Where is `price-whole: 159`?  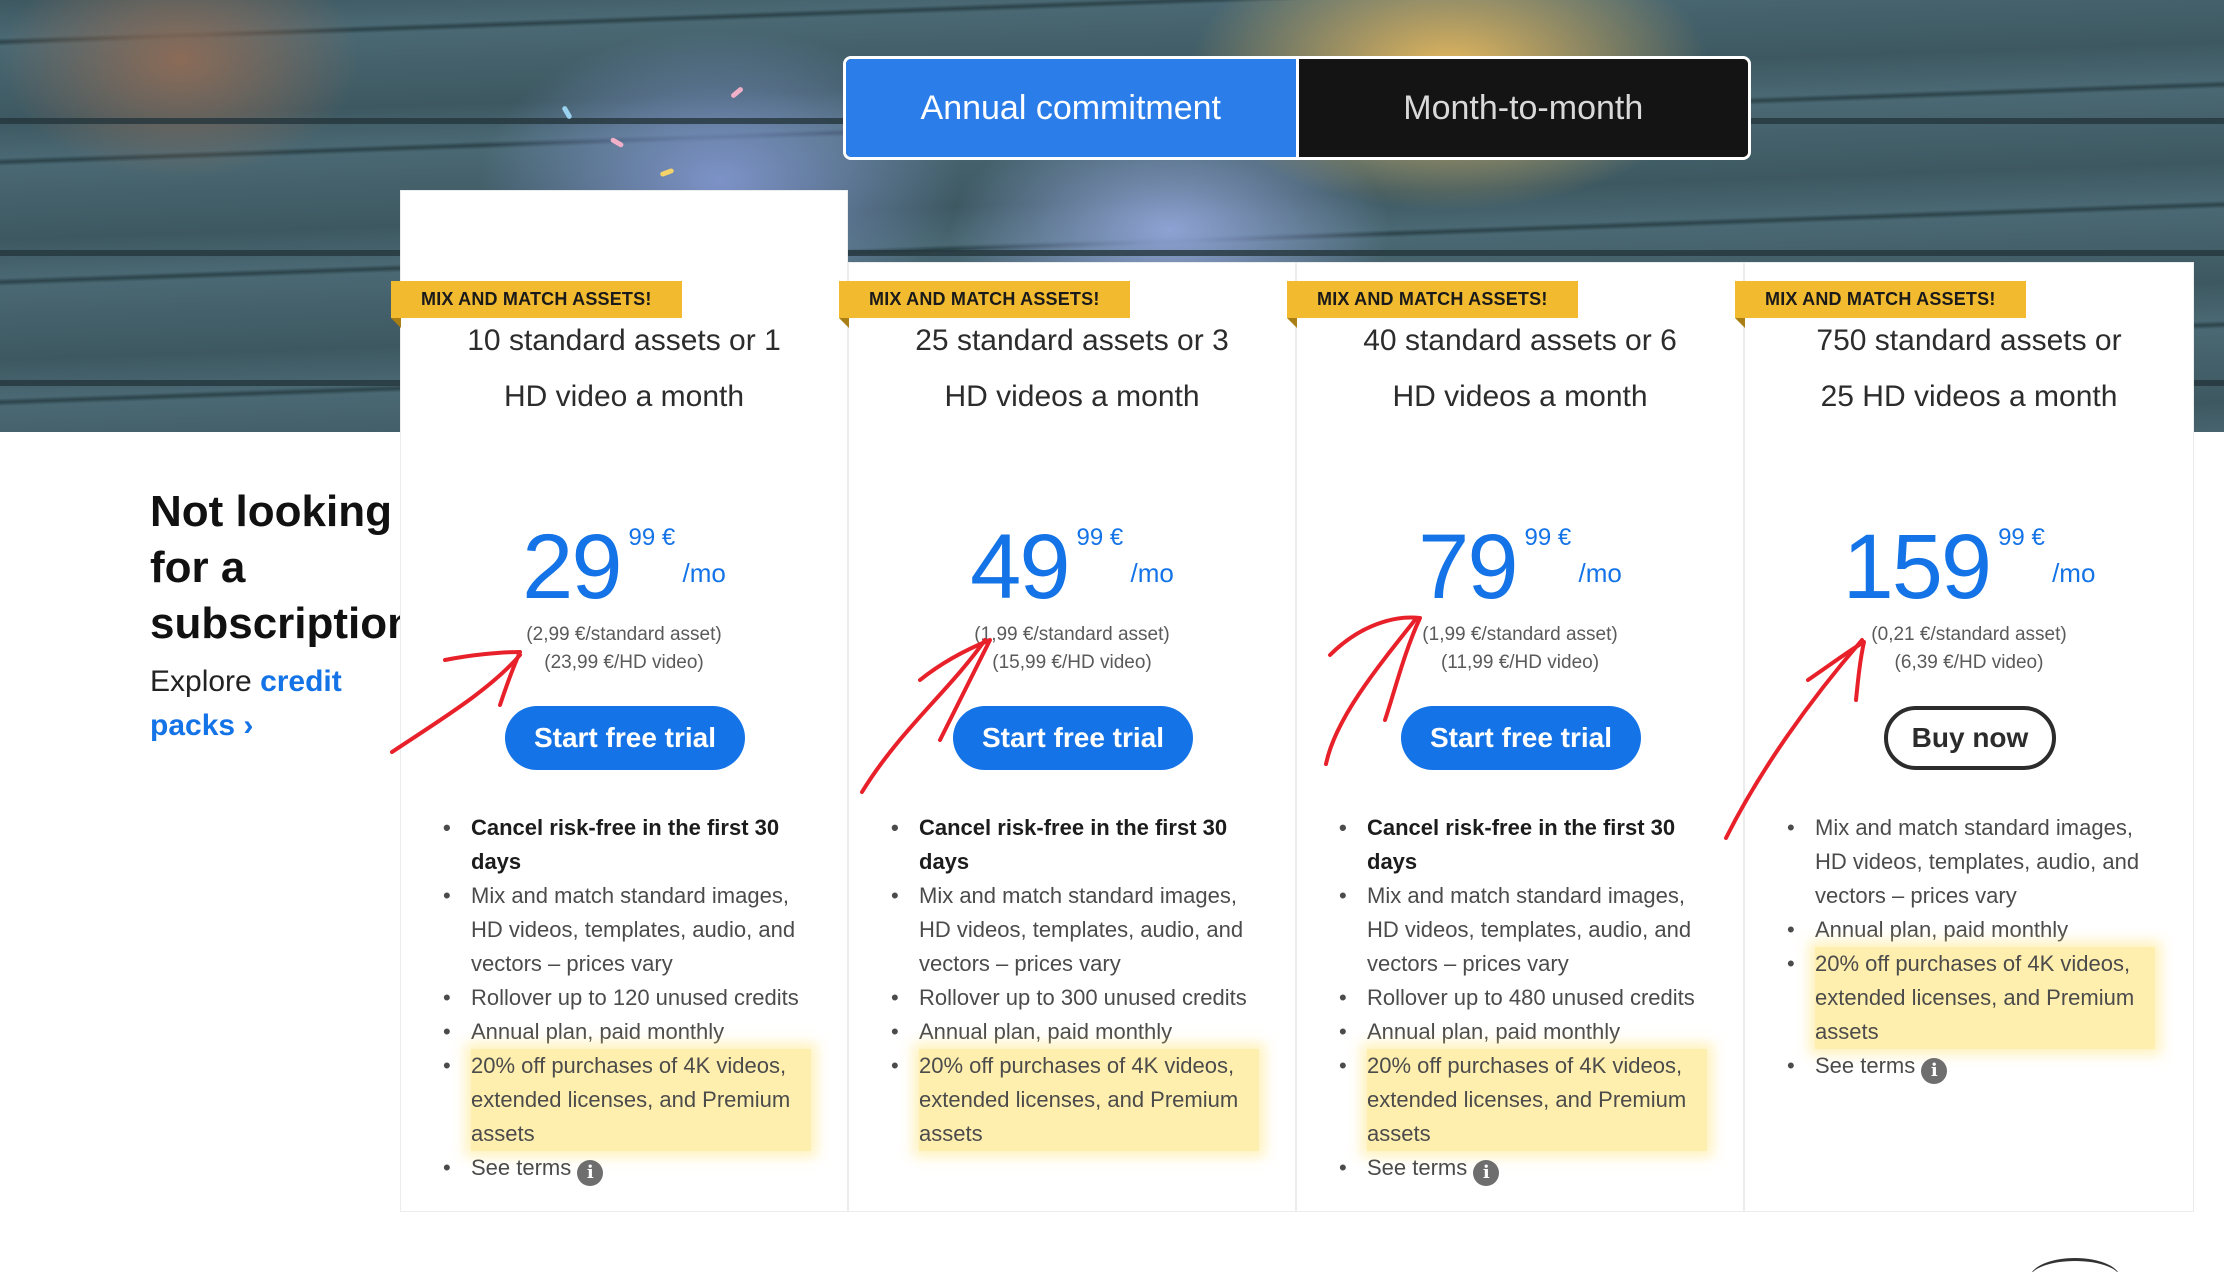 price-whole: 159 is located at coordinates (1917, 567).